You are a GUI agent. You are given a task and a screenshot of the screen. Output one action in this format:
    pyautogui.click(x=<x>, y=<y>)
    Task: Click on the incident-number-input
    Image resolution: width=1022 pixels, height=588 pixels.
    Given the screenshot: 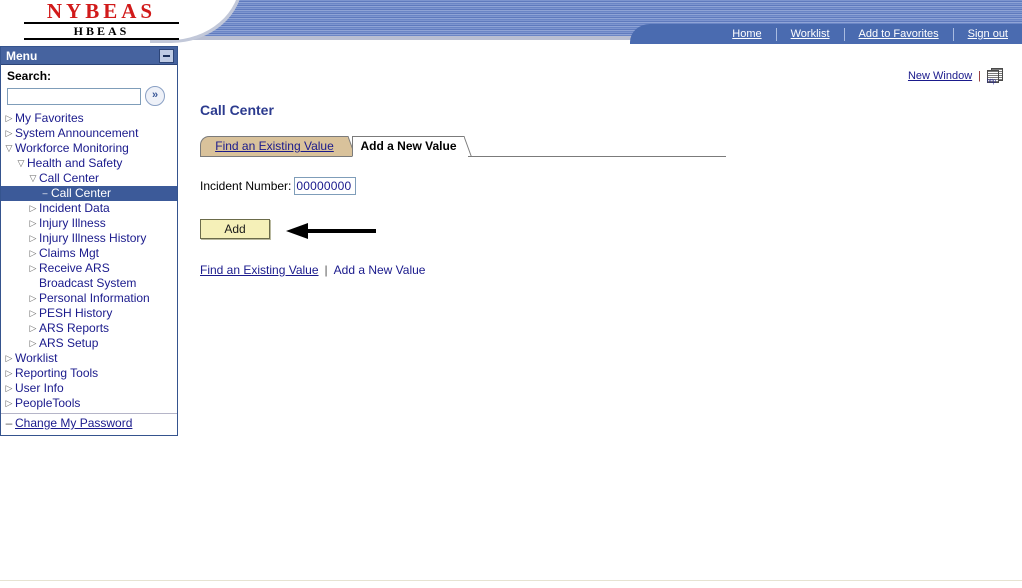 What is the action you would take?
    pyautogui.click(x=325, y=186)
    